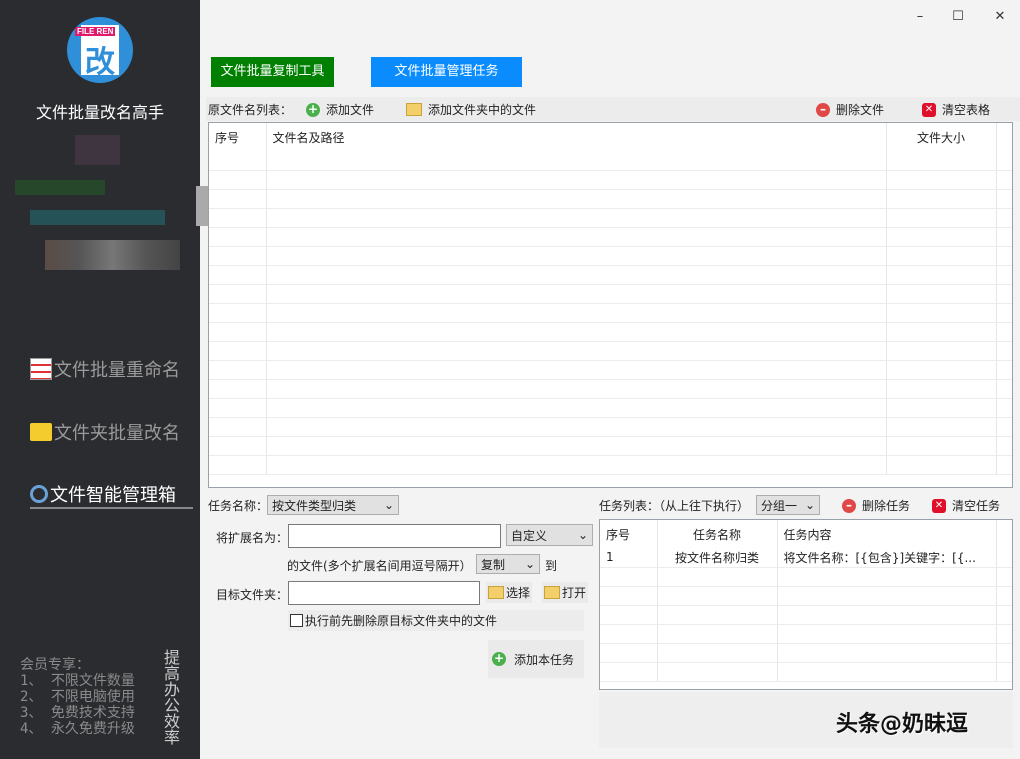  What do you see at coordinates (551, 566) in the screenshot?
I see `to-label: 到` at bounding box center [551, 566].